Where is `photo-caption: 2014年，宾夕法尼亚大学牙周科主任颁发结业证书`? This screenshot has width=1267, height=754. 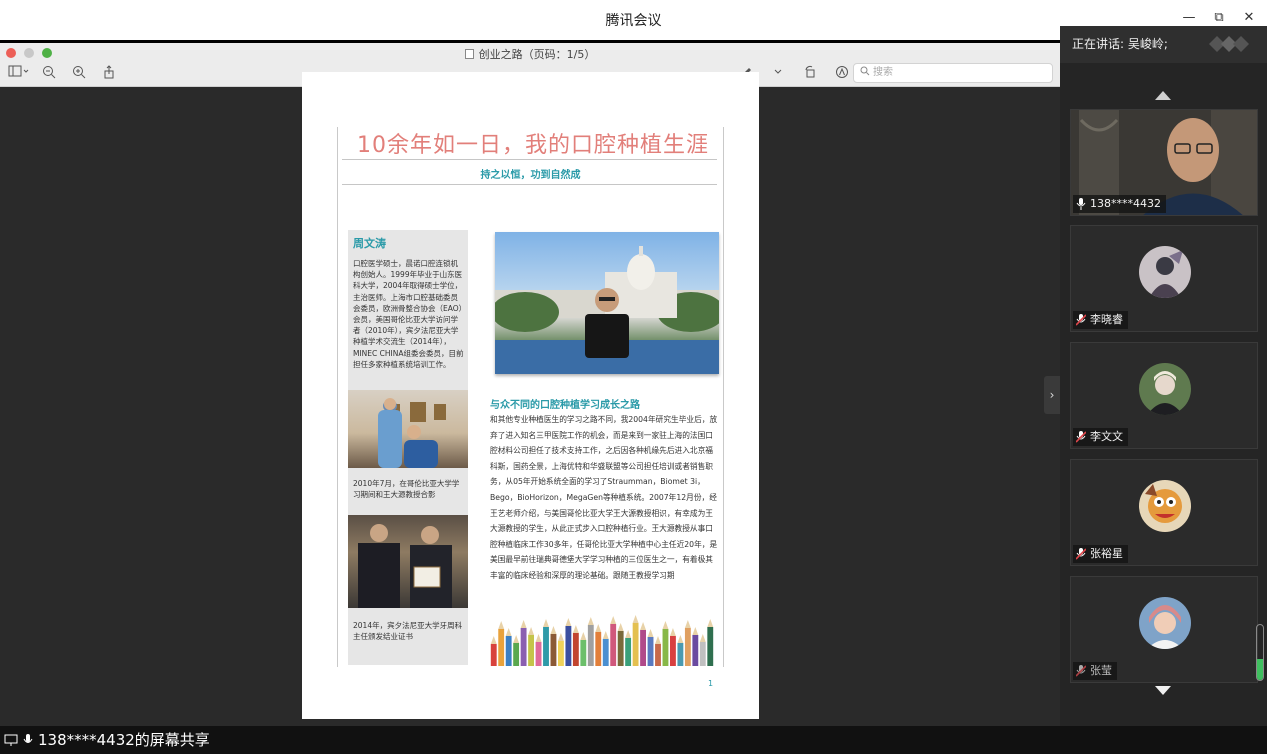 photo-caption: 2014年，宾夕法尼亚大学牙周科主任颁发结业证书 is located at coordinates (408, 631).